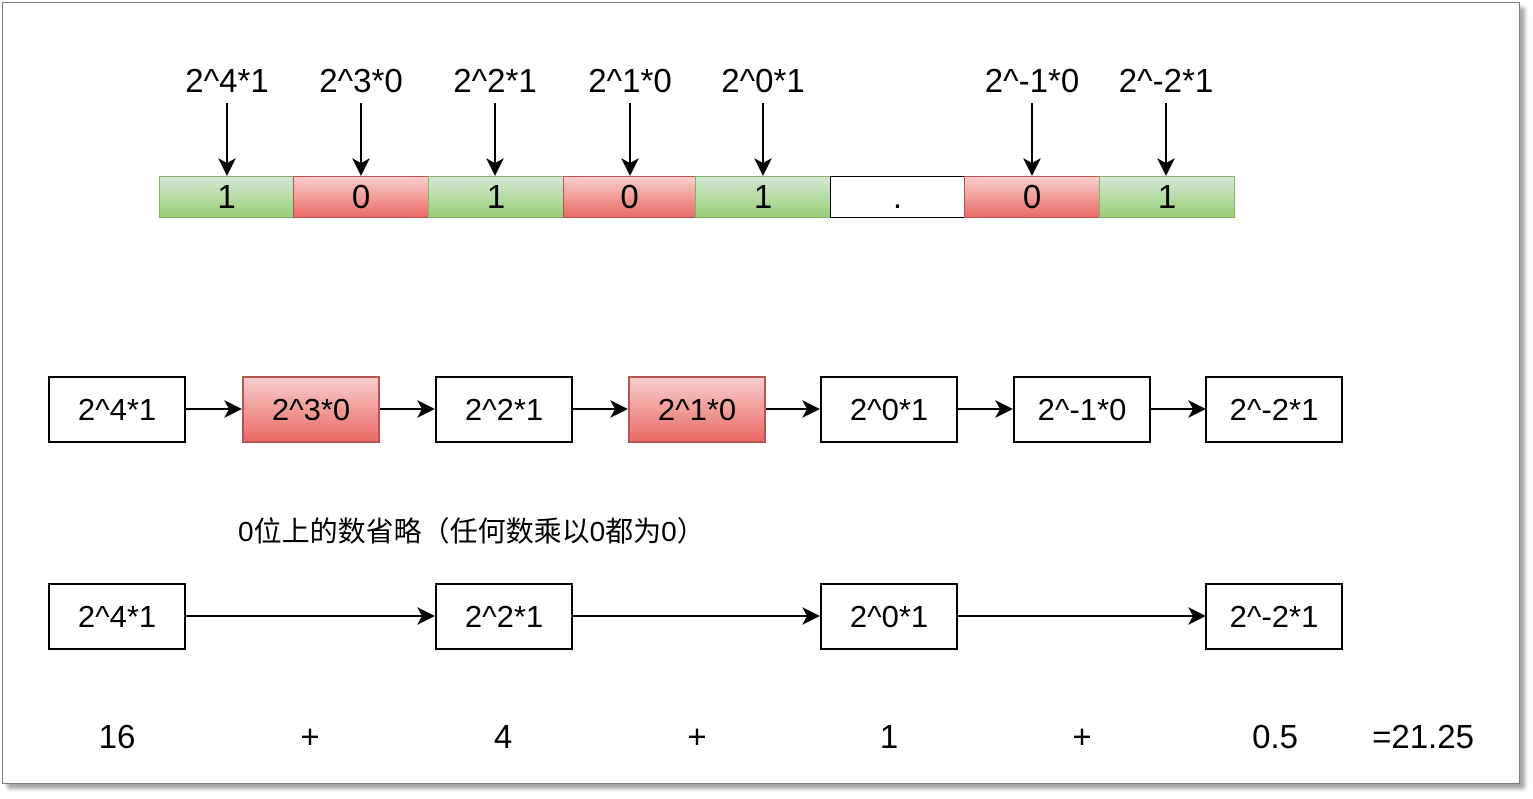  I want to click on nonzero-term-box: 2^2*1, so click(504, 616).